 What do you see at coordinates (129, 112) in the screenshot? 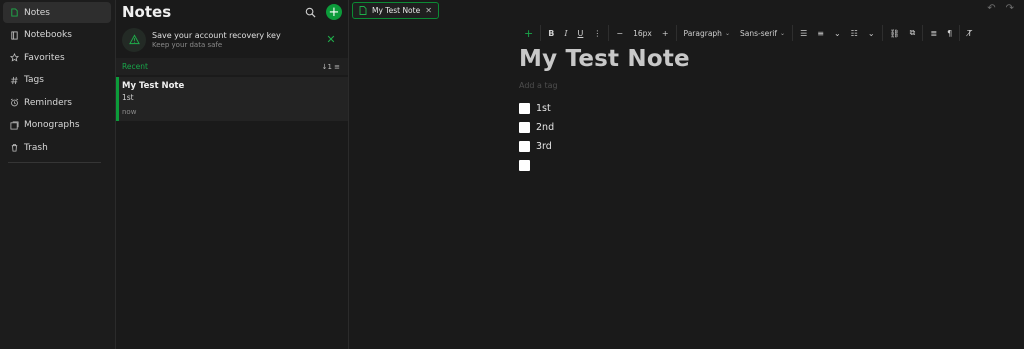
I see `note-time: now` at bounding box center [129, 112].